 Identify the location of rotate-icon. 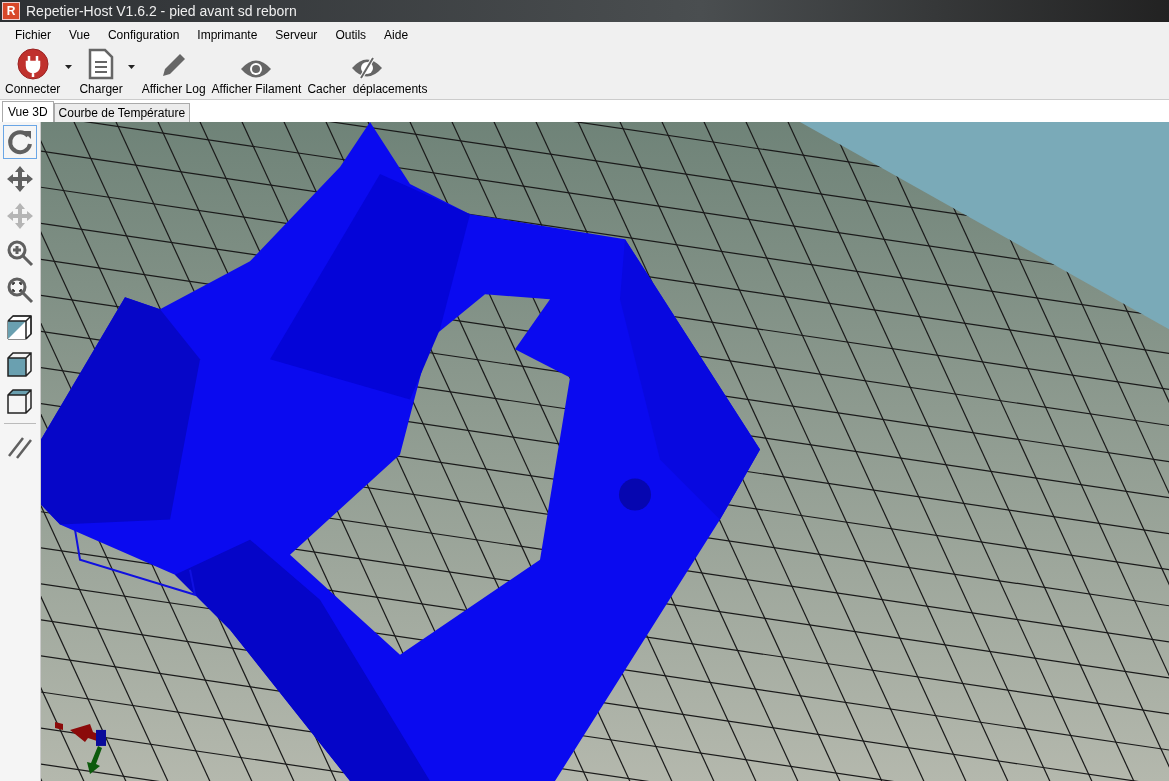
(20, 142).